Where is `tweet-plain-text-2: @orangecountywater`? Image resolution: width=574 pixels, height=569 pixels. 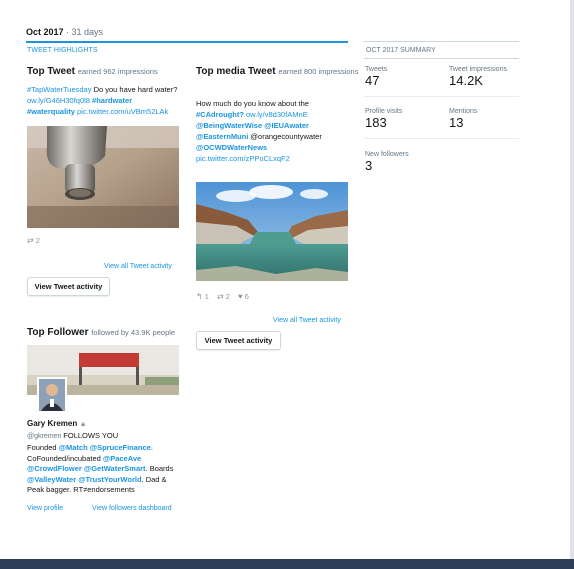
tweet-plain-text-2: @orangecountywater is located at coordinates (285, 136).